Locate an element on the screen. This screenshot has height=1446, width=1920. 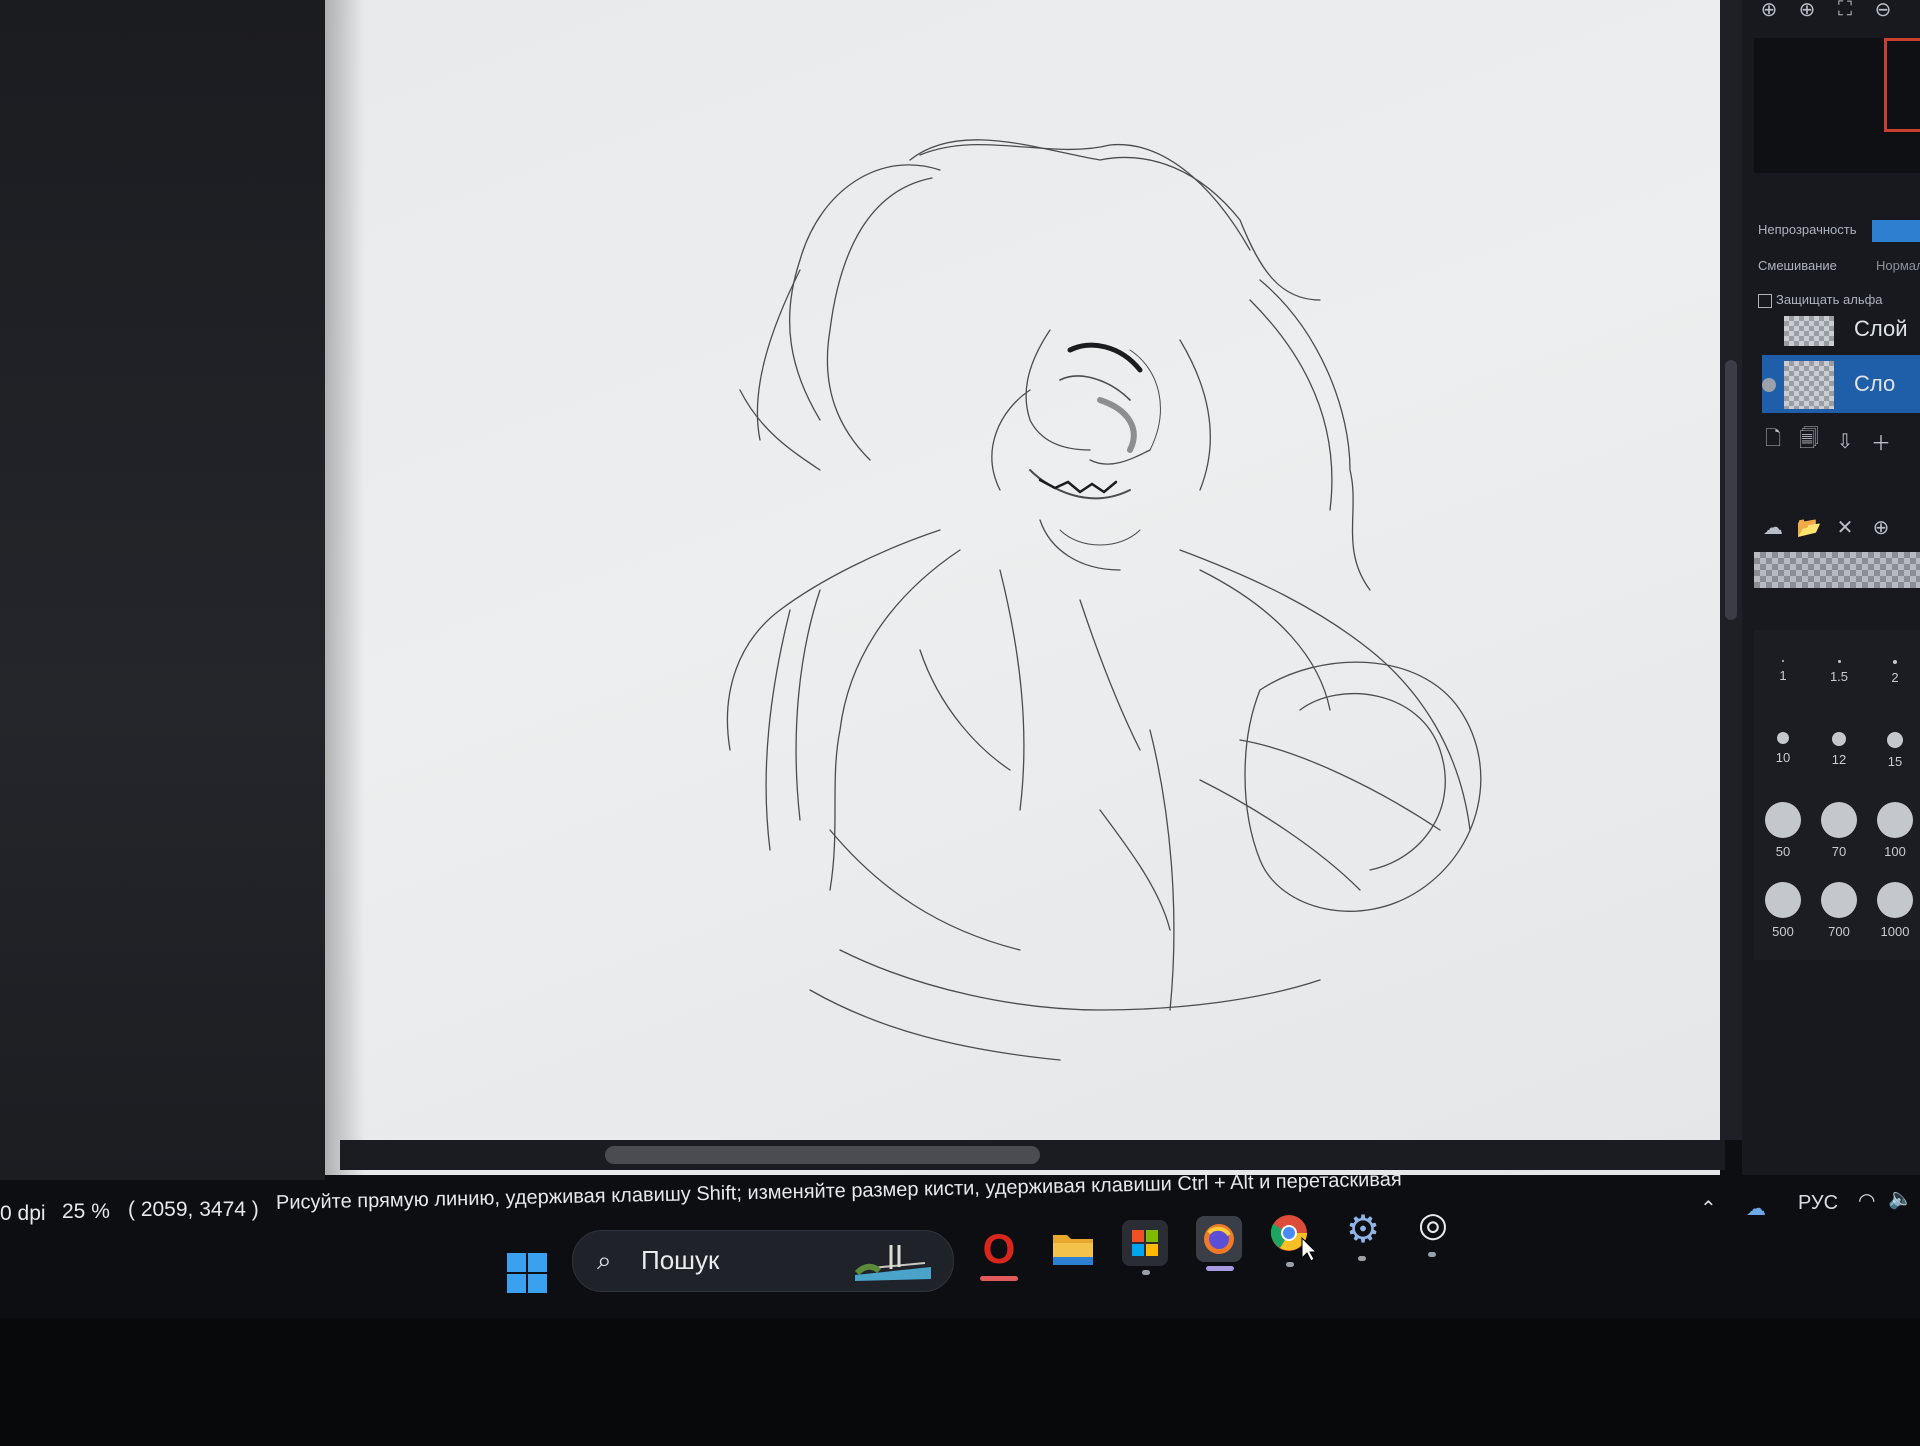
app-running-indicator is located at coordinates (1432, 1254).